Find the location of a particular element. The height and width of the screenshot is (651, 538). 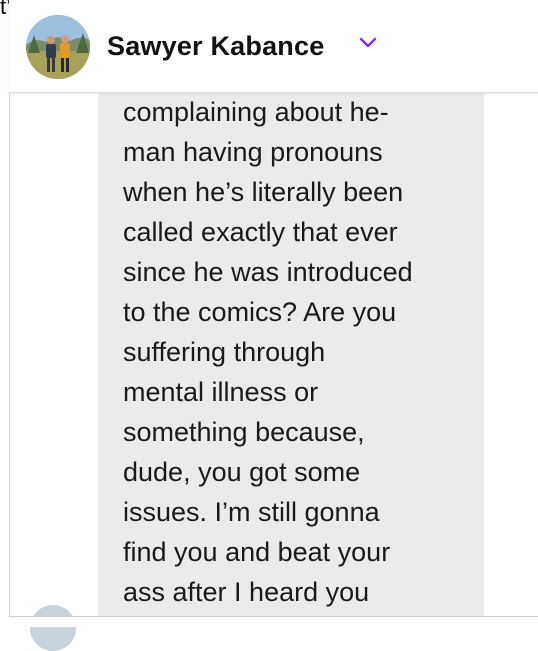

message-line: issues. I’m still gonna is located at coordinates (251, 512).